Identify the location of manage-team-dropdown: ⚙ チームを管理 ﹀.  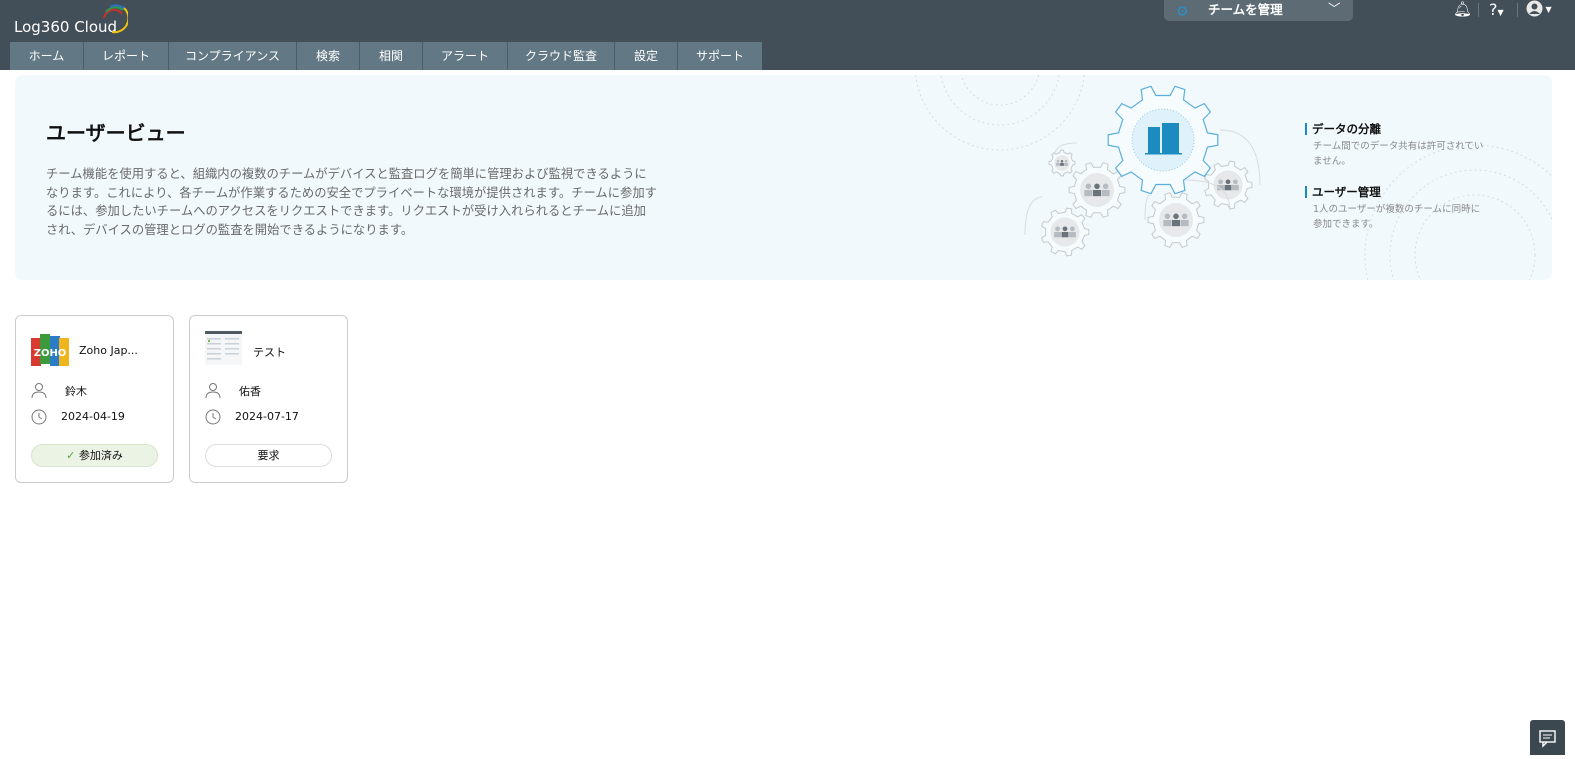
(1258, 10).